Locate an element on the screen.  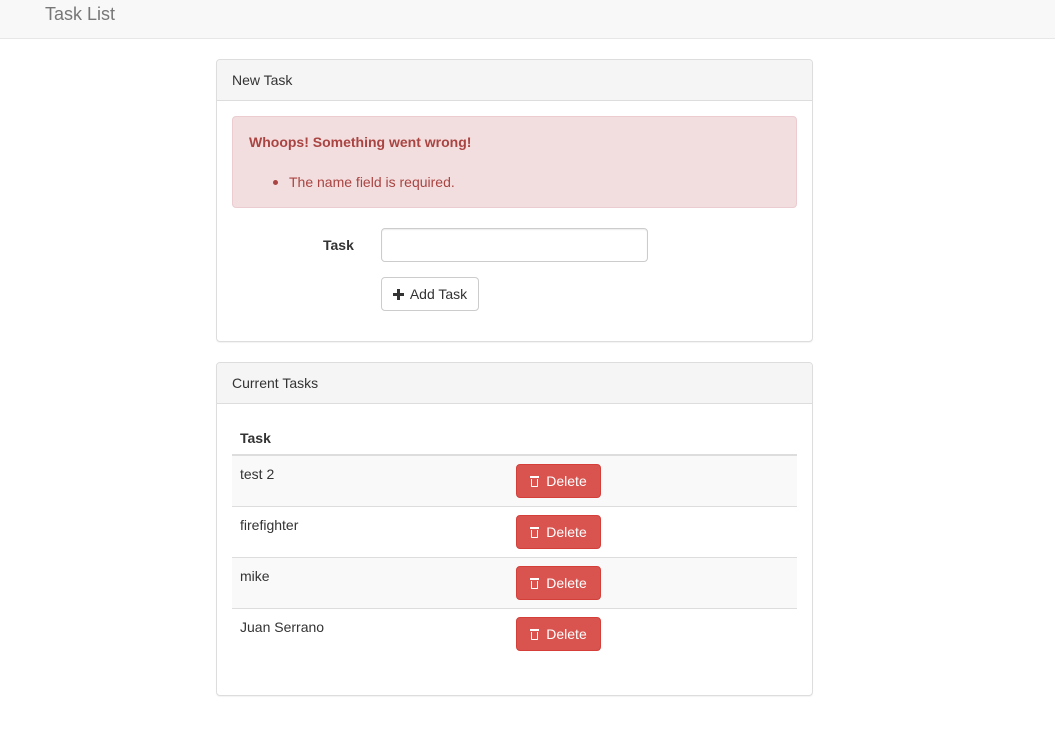
navbar: Task List is located at coordinates (527, 19).